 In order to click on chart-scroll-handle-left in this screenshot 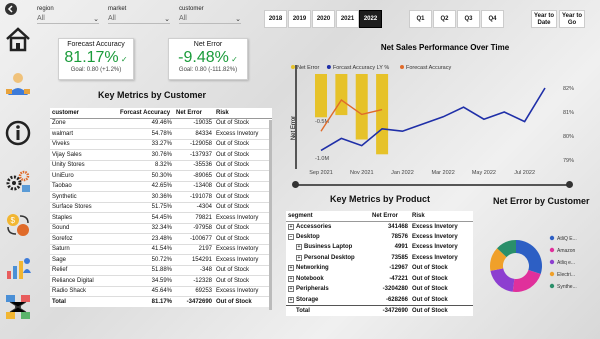, I will do `click(295, 184)`.